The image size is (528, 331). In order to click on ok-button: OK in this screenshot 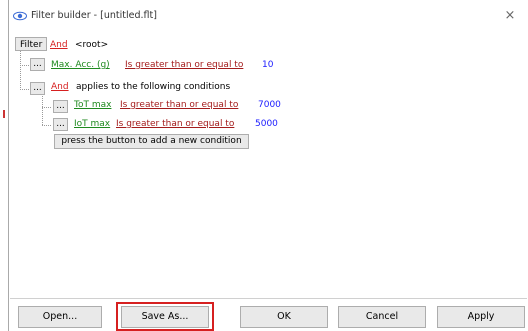, I will do `click(284, 317)`.